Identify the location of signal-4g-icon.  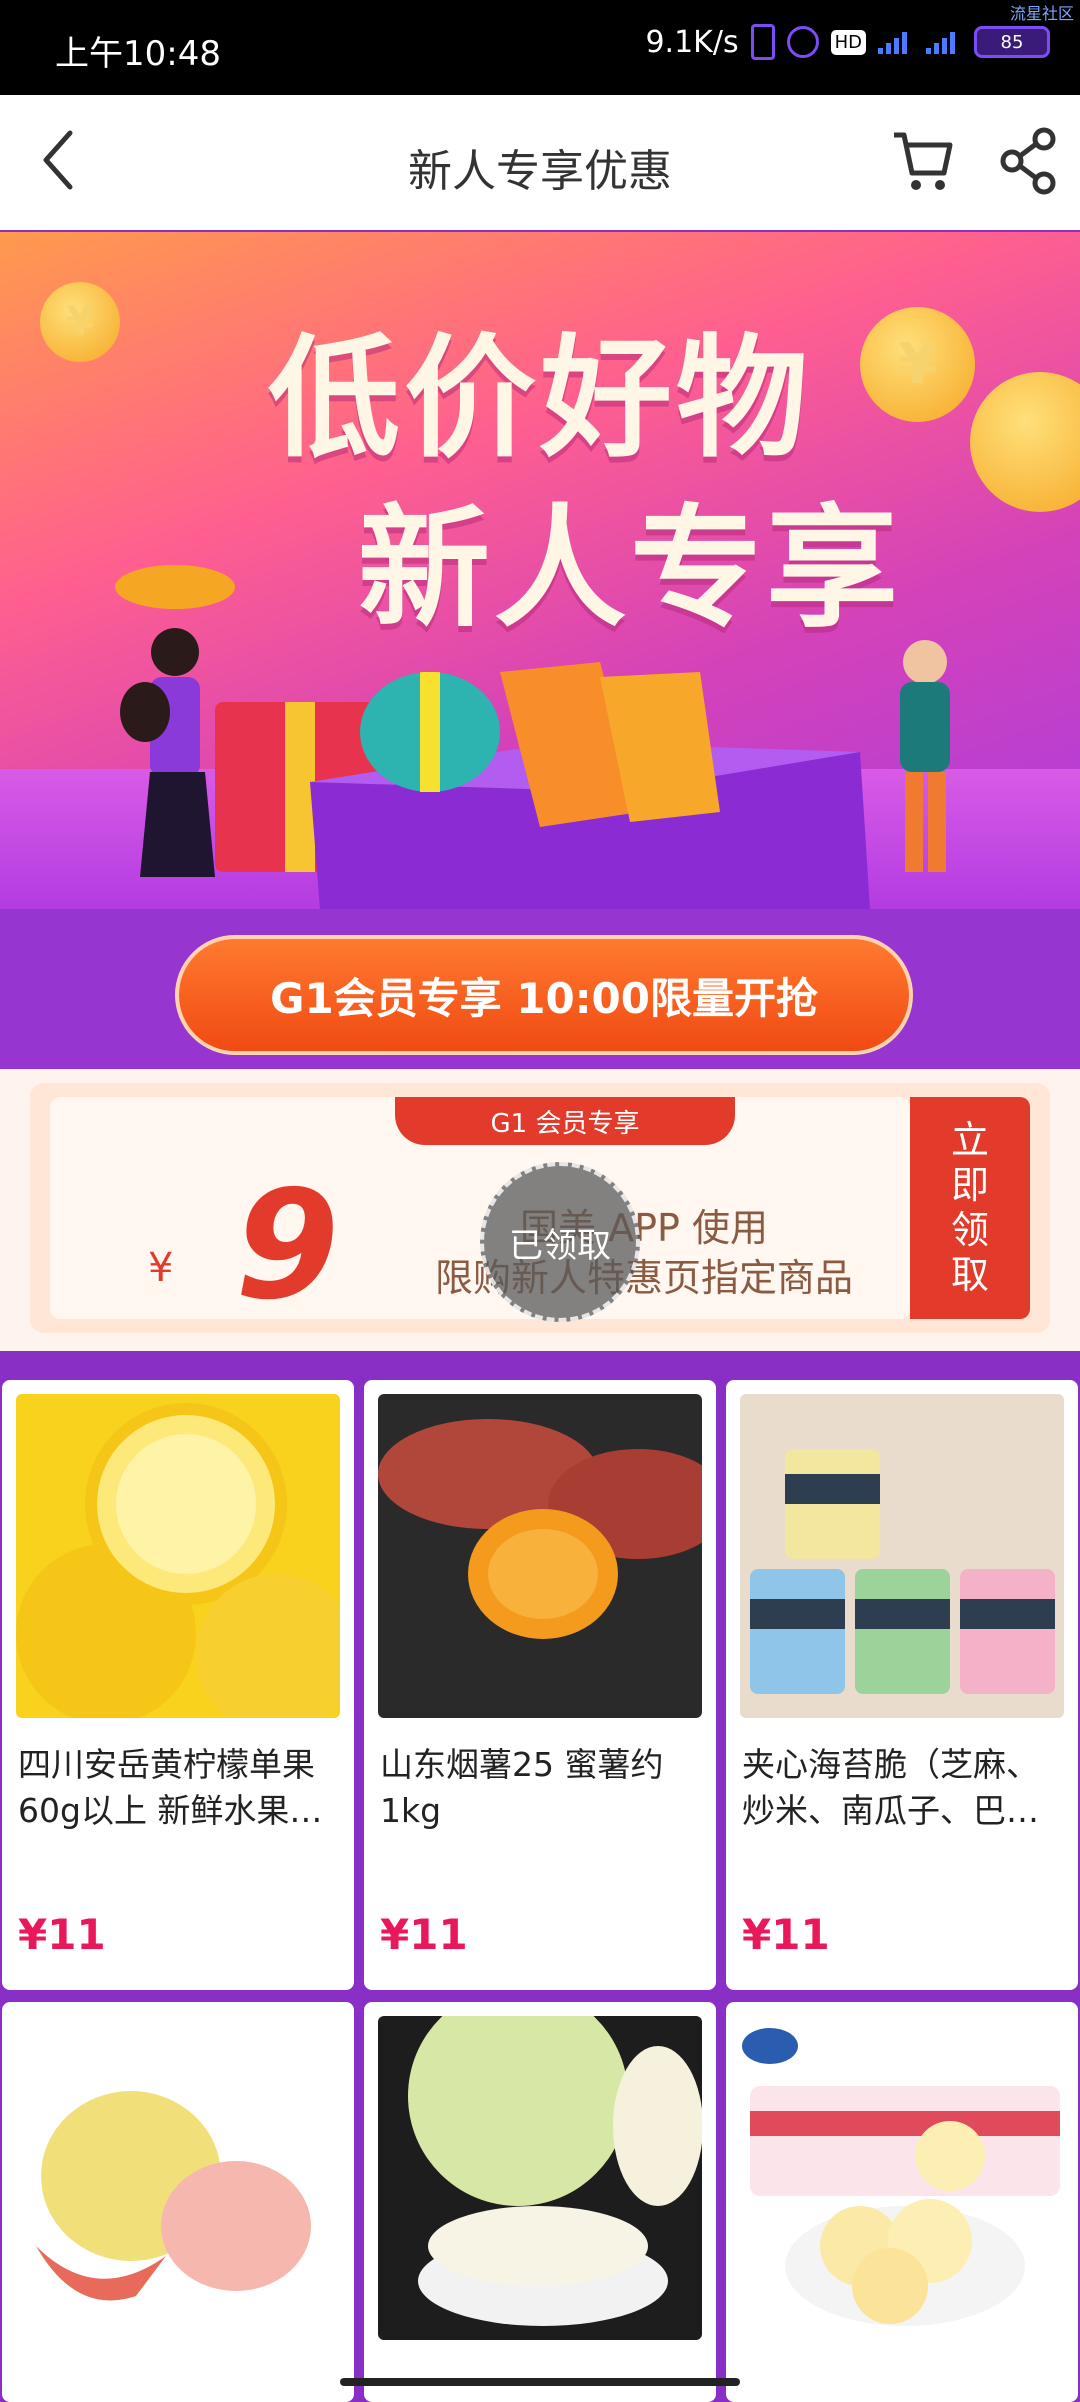
(896, 42).